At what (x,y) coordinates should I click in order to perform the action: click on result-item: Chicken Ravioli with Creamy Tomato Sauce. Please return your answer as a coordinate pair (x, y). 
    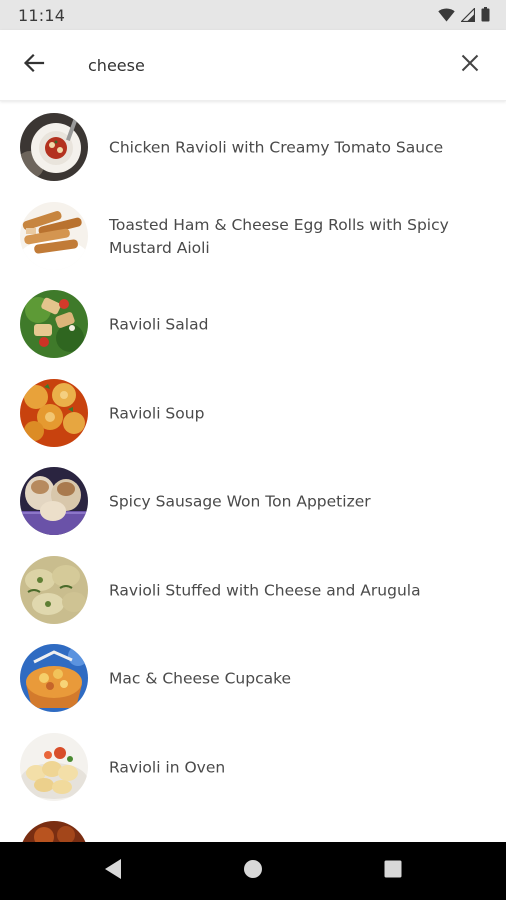
    Looking at the image, I should click on (253, 148).